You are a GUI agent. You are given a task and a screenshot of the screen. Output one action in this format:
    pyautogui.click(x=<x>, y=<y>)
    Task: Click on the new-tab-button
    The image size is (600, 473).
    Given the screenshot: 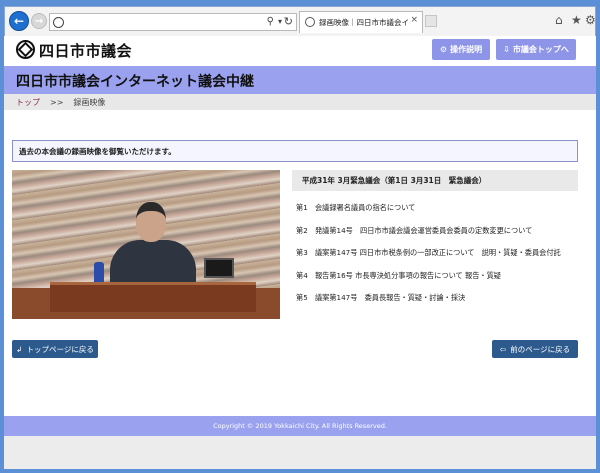 What is the action you would take?
    pyautogui.click(x=431, y=21)
    